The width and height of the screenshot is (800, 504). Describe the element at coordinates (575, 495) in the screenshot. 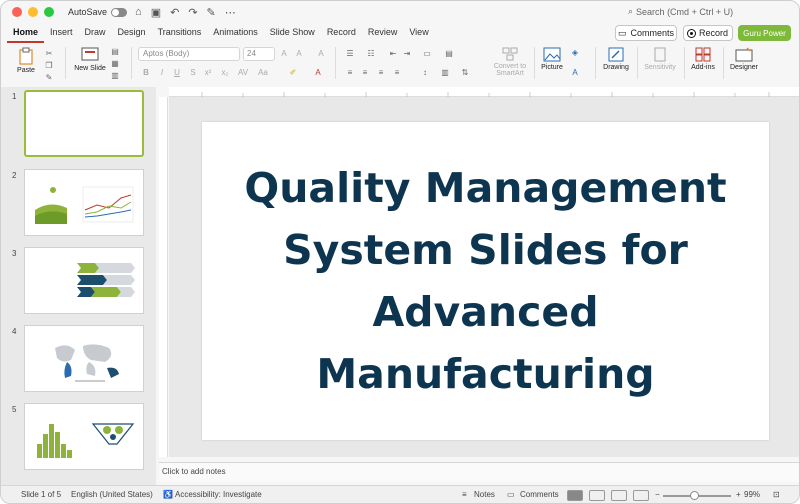

I see `normal-view-button` at that location.